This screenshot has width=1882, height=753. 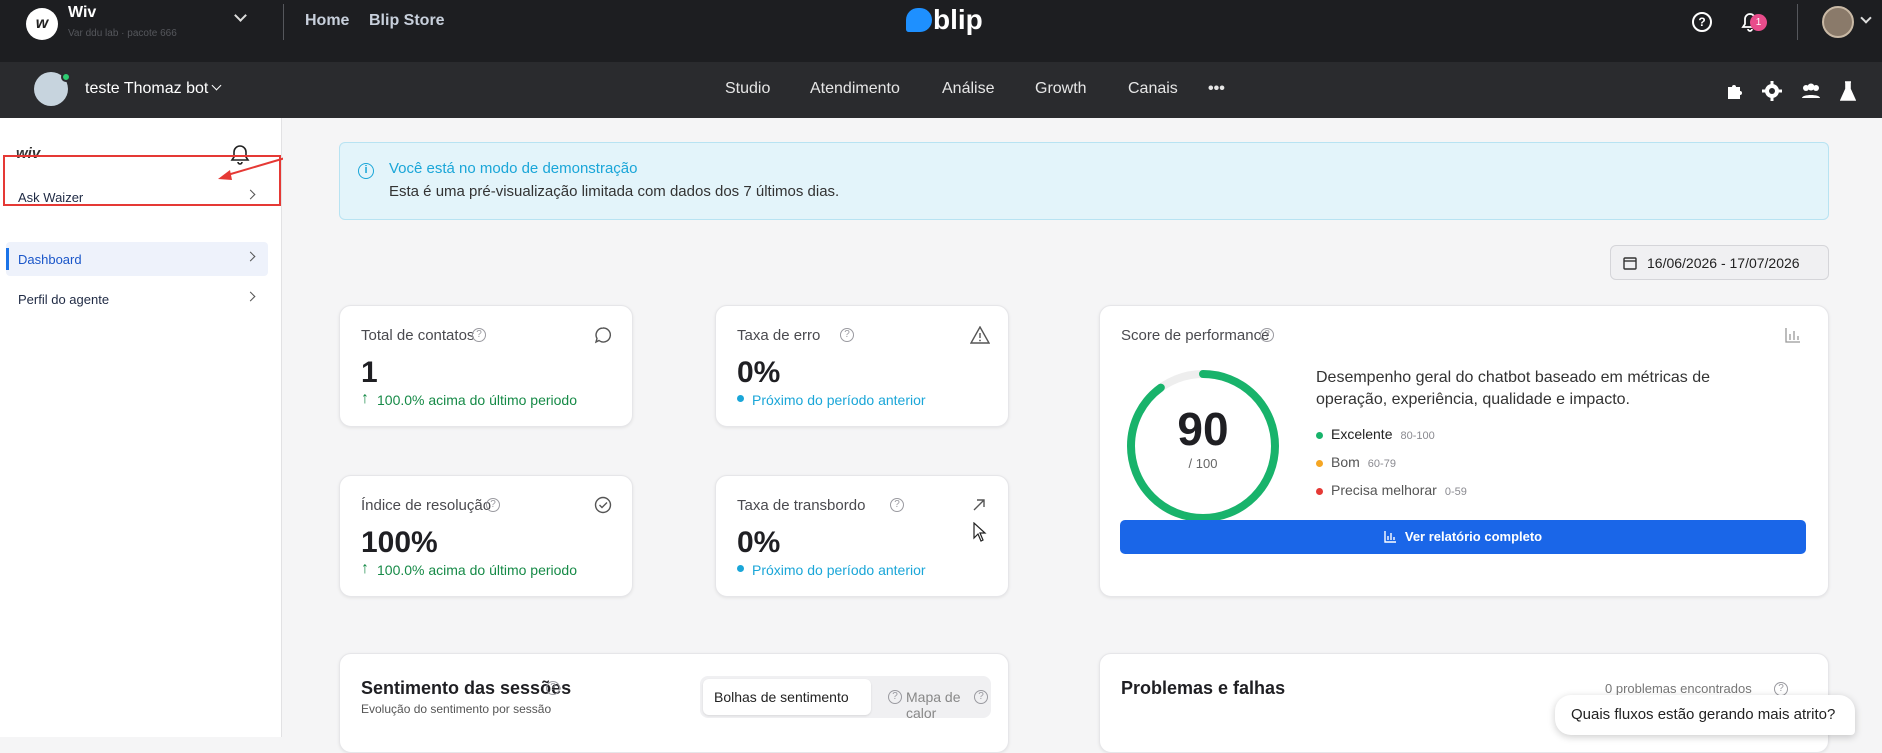 What do you see at coordinates (327, 21) in the screenshot?
I see `home-link: Home` at bounding box center [327, 21].